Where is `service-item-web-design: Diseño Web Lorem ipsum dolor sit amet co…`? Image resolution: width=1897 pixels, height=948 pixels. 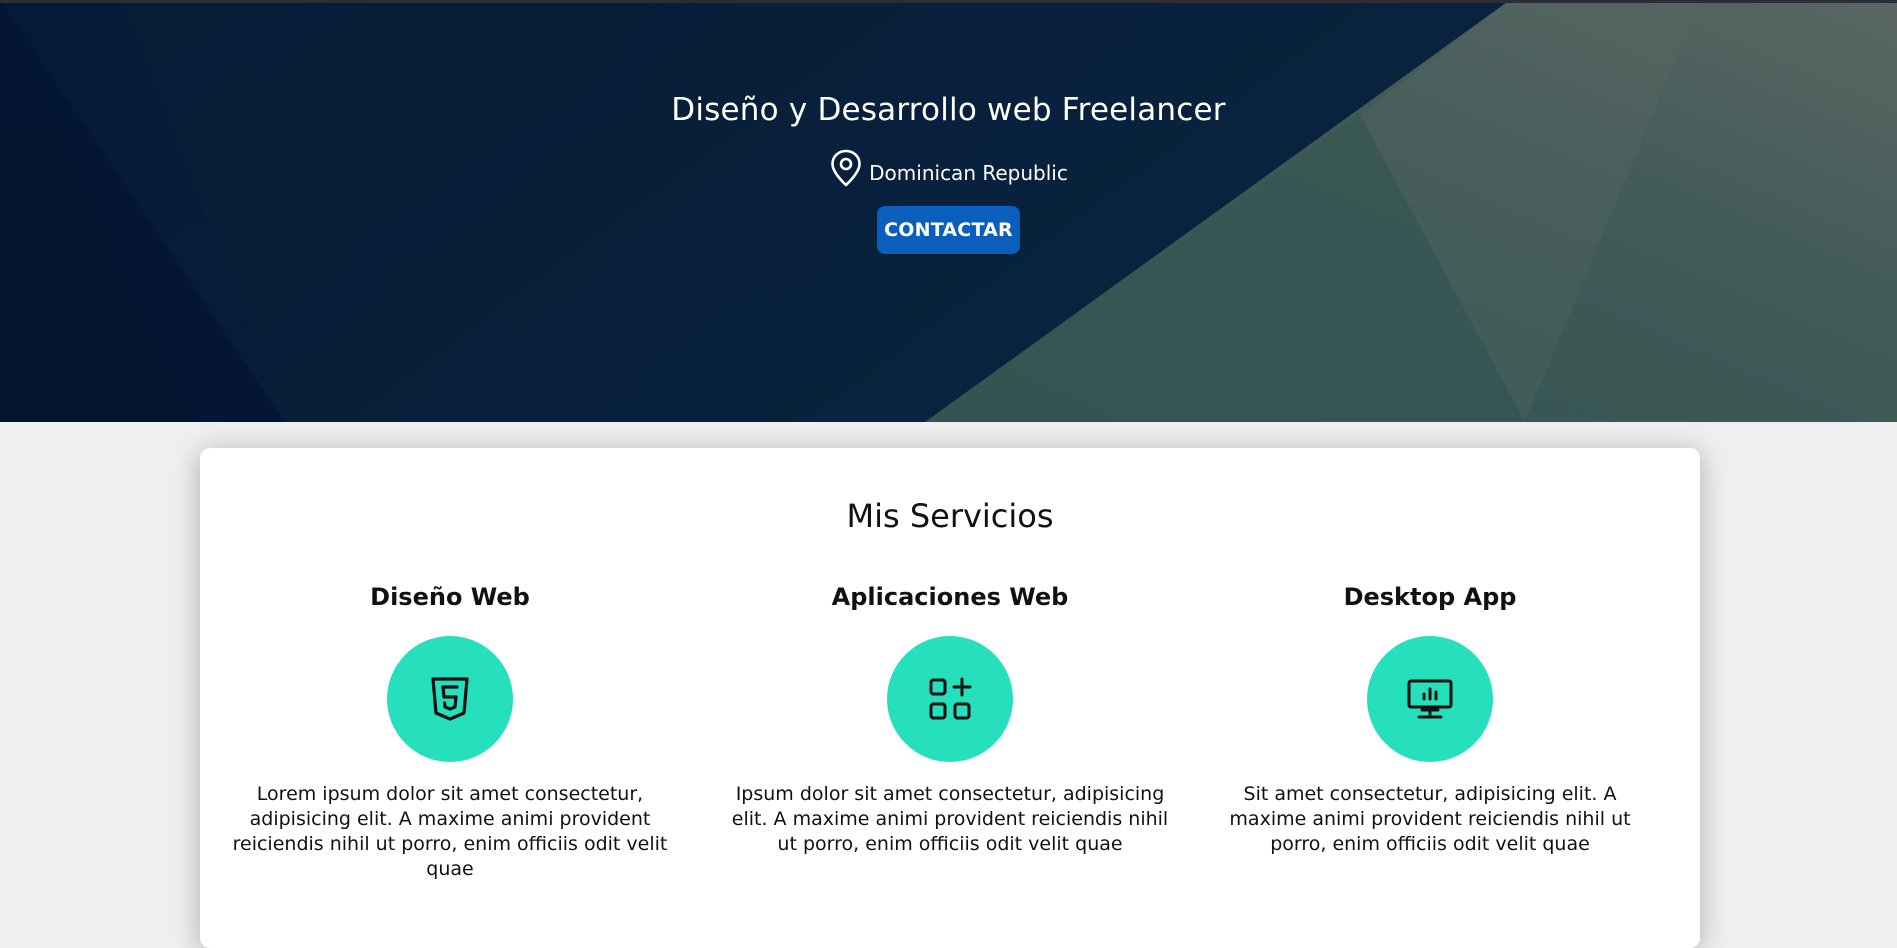
service-item-web-design: Diseño Web Lorem ipsum dolor sit amet co… is located at coordinates (450, 732).